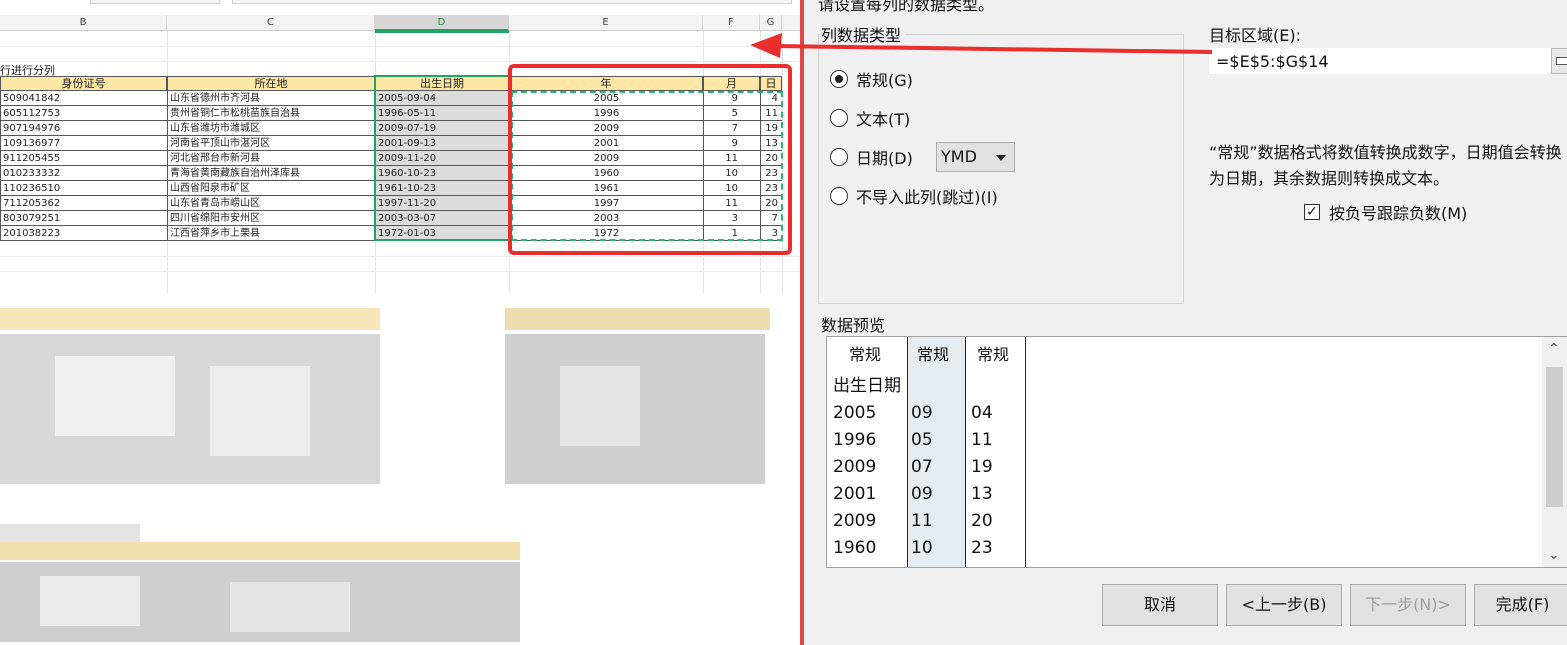  What do you see at coordinates (1385, 165) in the screenshot?
I see `format-description: “常规”数据格式将数值转换成数字，日期值会转换为日期，其余数据则转换成文本。` at bounding box center [1385, 165].